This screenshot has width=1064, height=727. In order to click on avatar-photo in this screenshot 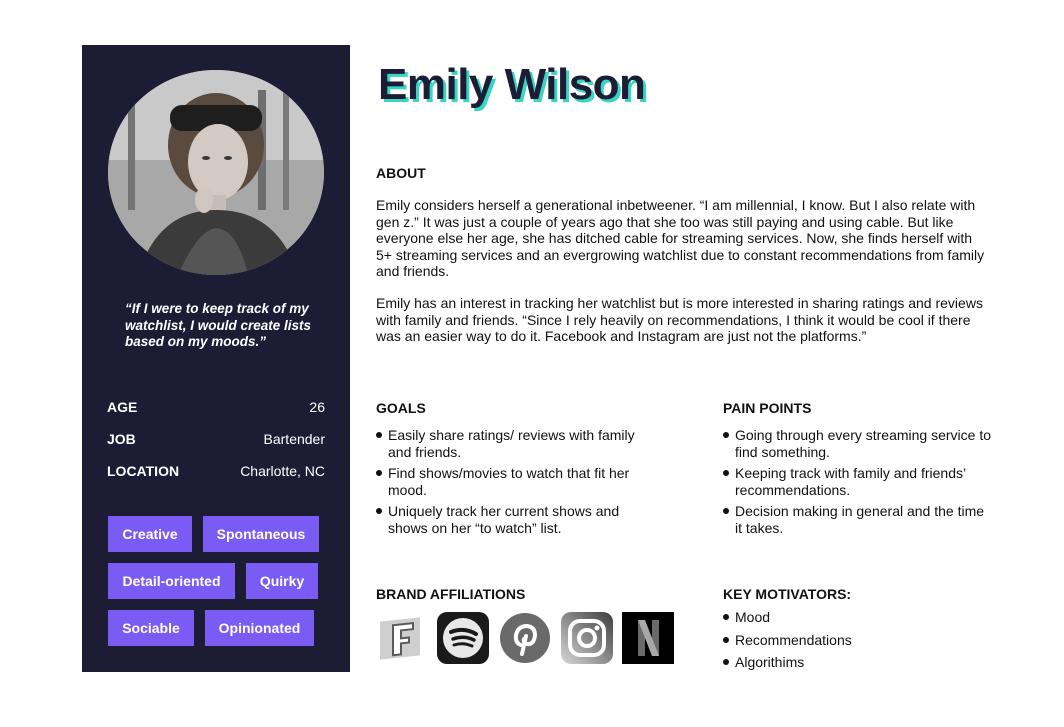, I will do `click(216, 172)`.